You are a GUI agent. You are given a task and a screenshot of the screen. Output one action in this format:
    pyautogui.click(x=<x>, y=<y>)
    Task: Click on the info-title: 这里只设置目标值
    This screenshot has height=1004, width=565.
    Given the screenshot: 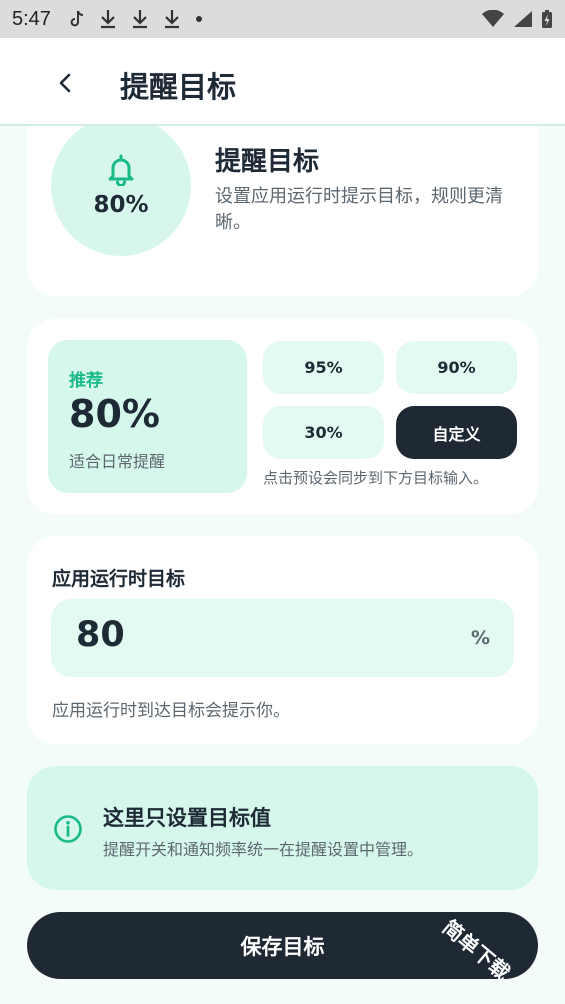 What is the action you would take?
    pyautogui.click(x=187, y=818)
    